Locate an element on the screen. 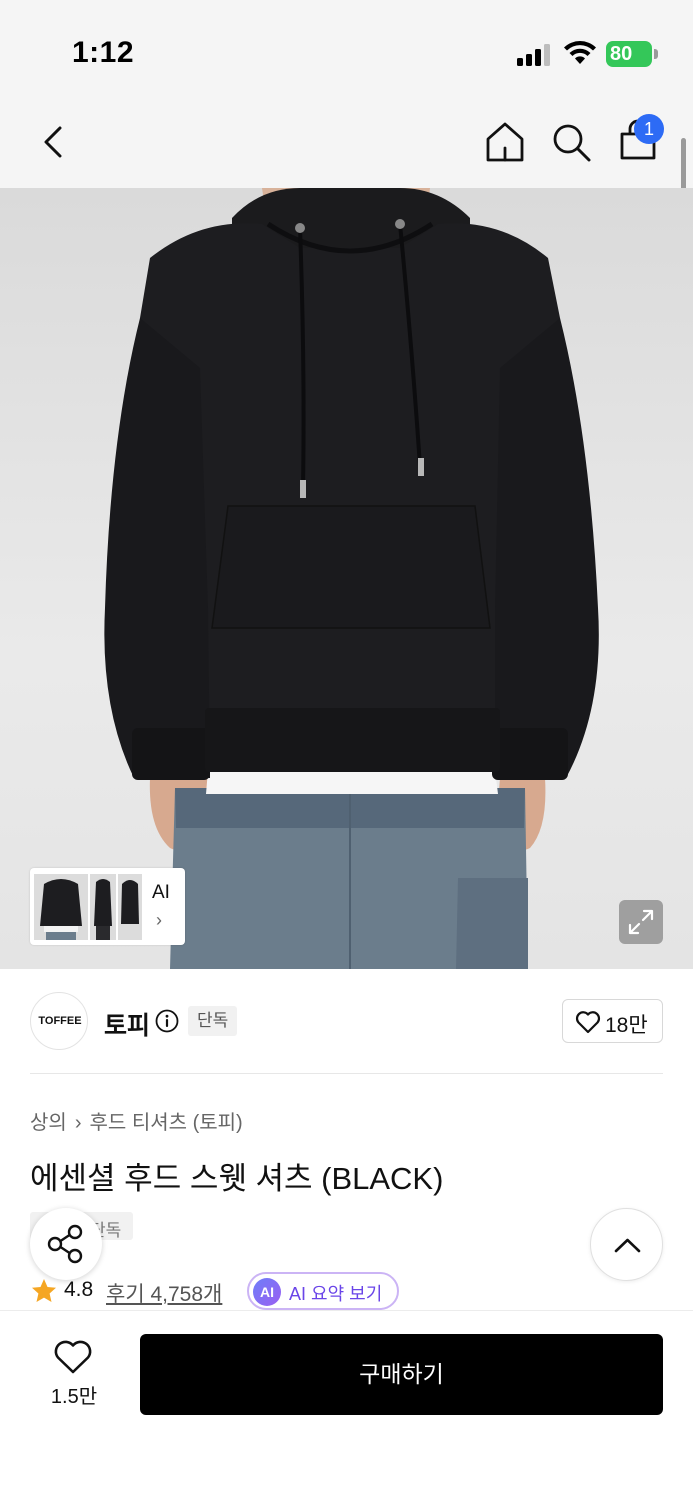  thumbnail-3-photo is located at coordinates (130, 907).